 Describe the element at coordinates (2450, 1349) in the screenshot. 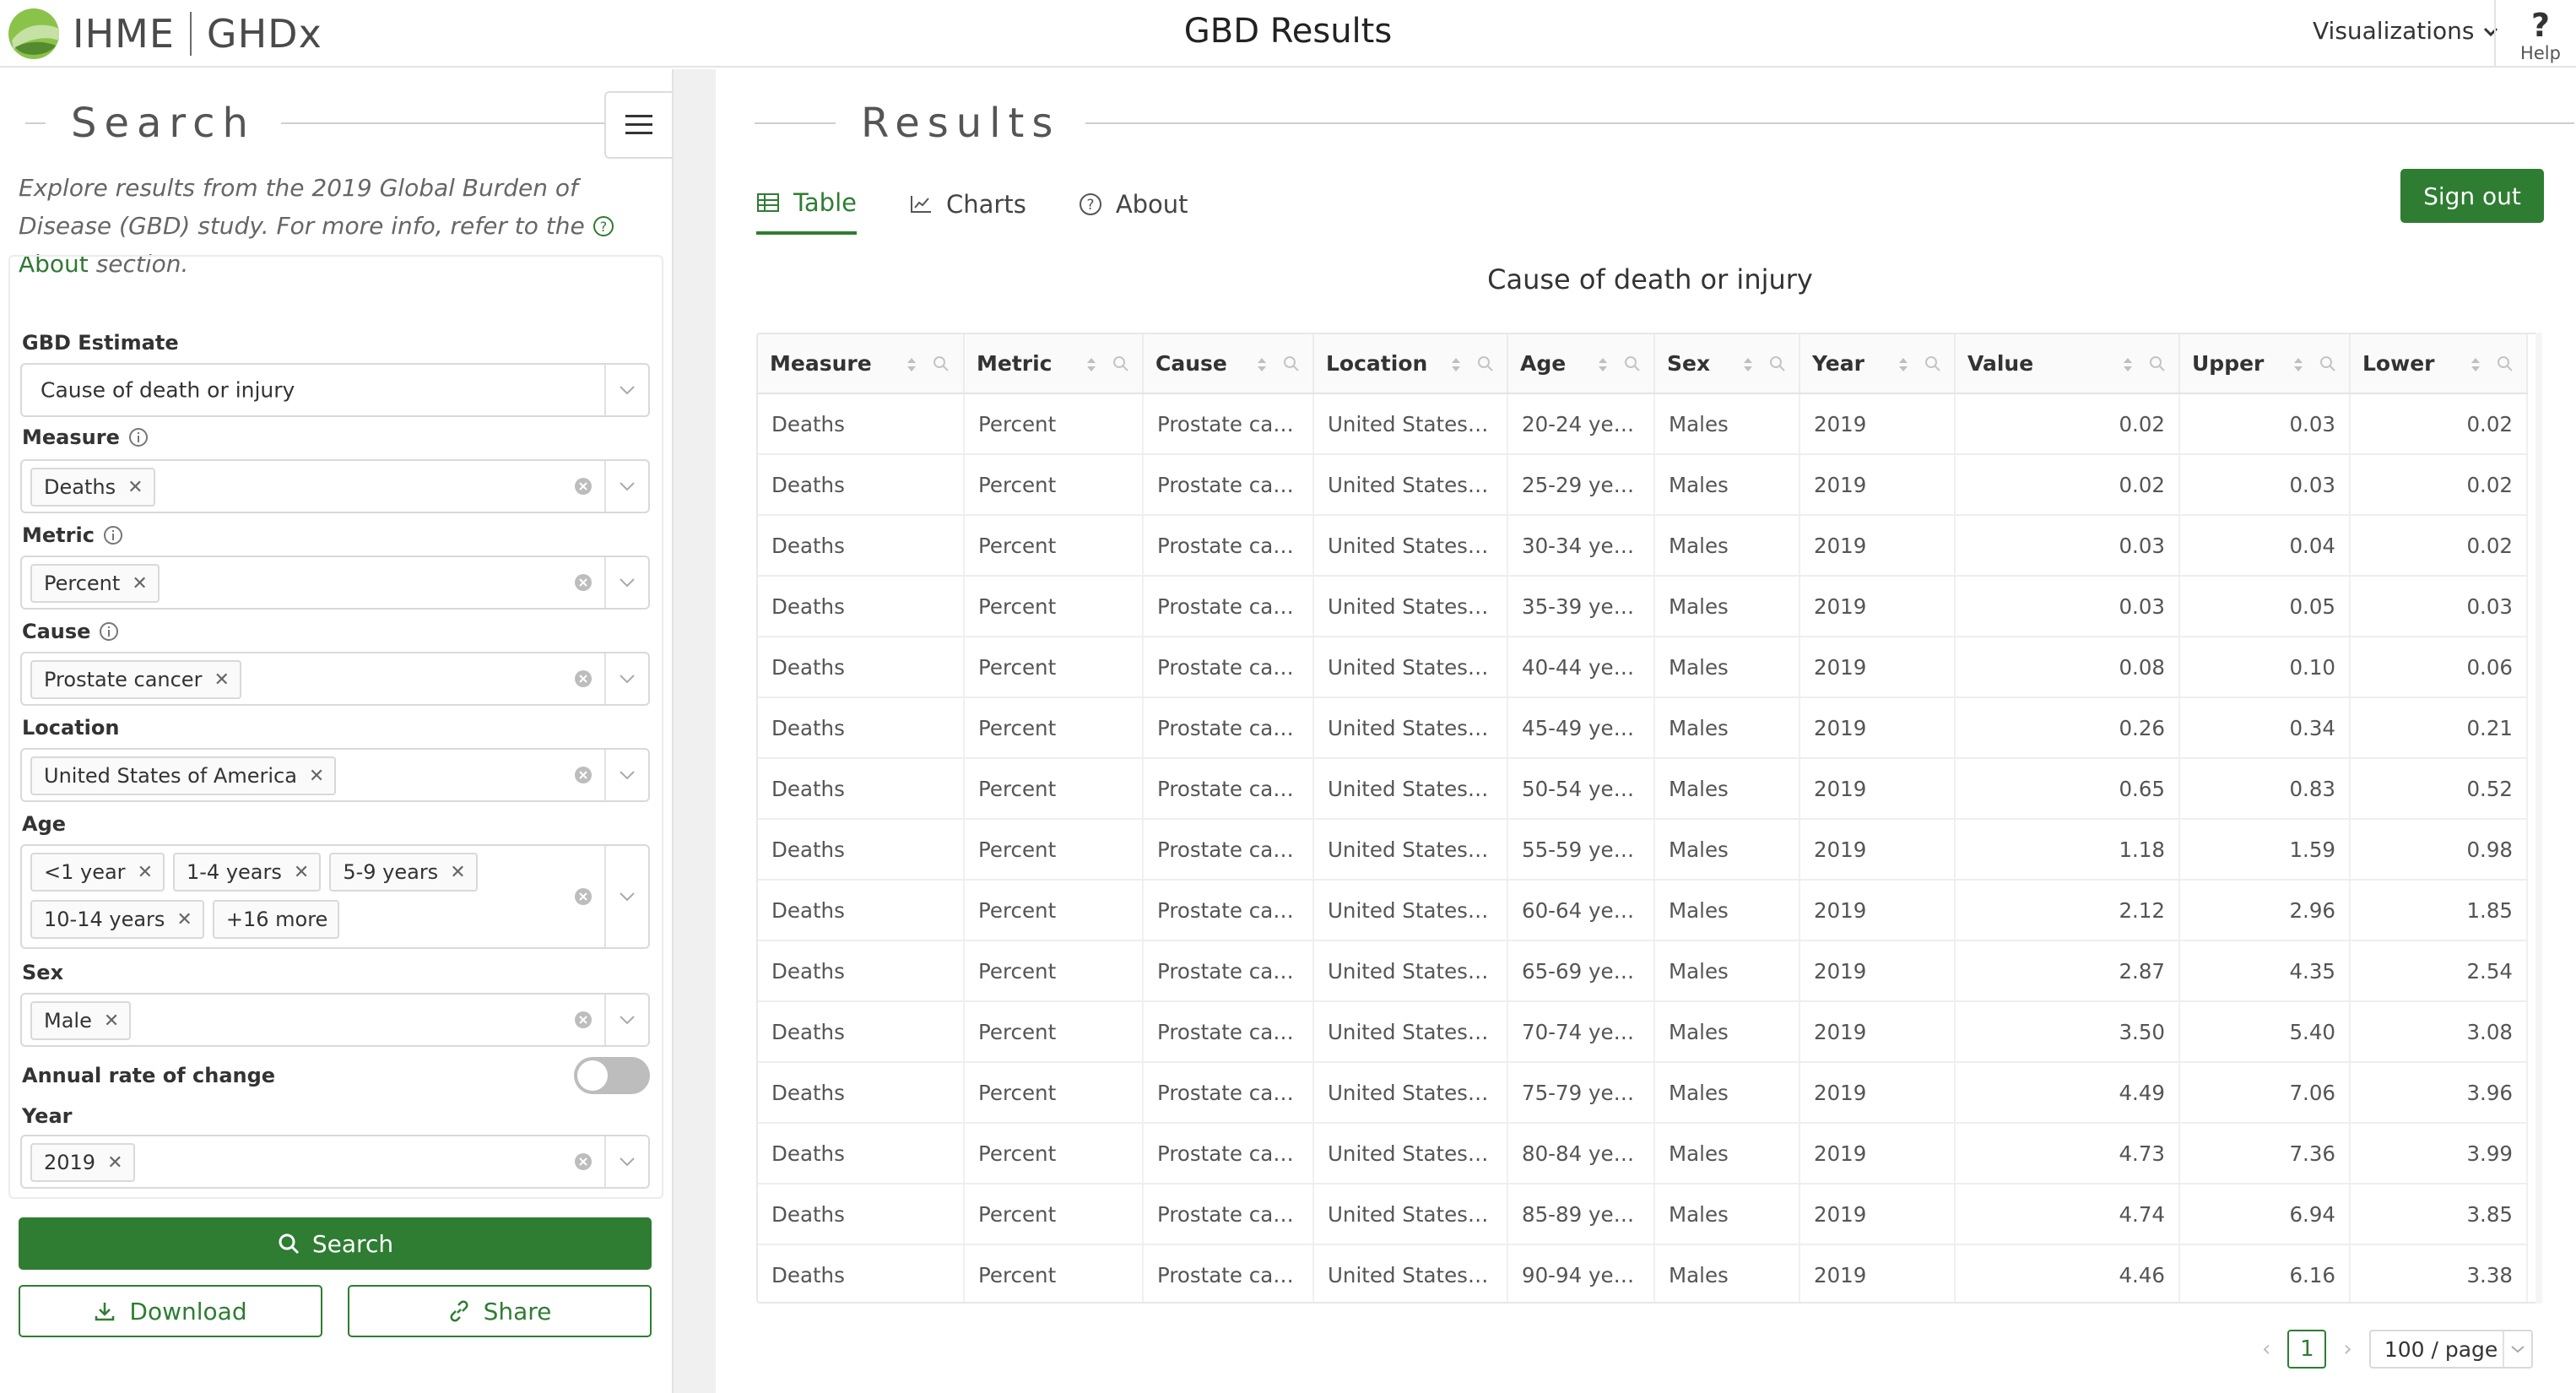

I see `page-size-select: 100 / page` at that location.